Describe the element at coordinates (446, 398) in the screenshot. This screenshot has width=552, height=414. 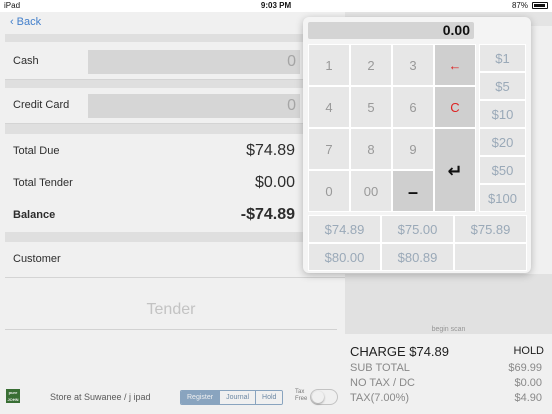
I see `tax-row: TAX(7.00%) $4.90` at that location.